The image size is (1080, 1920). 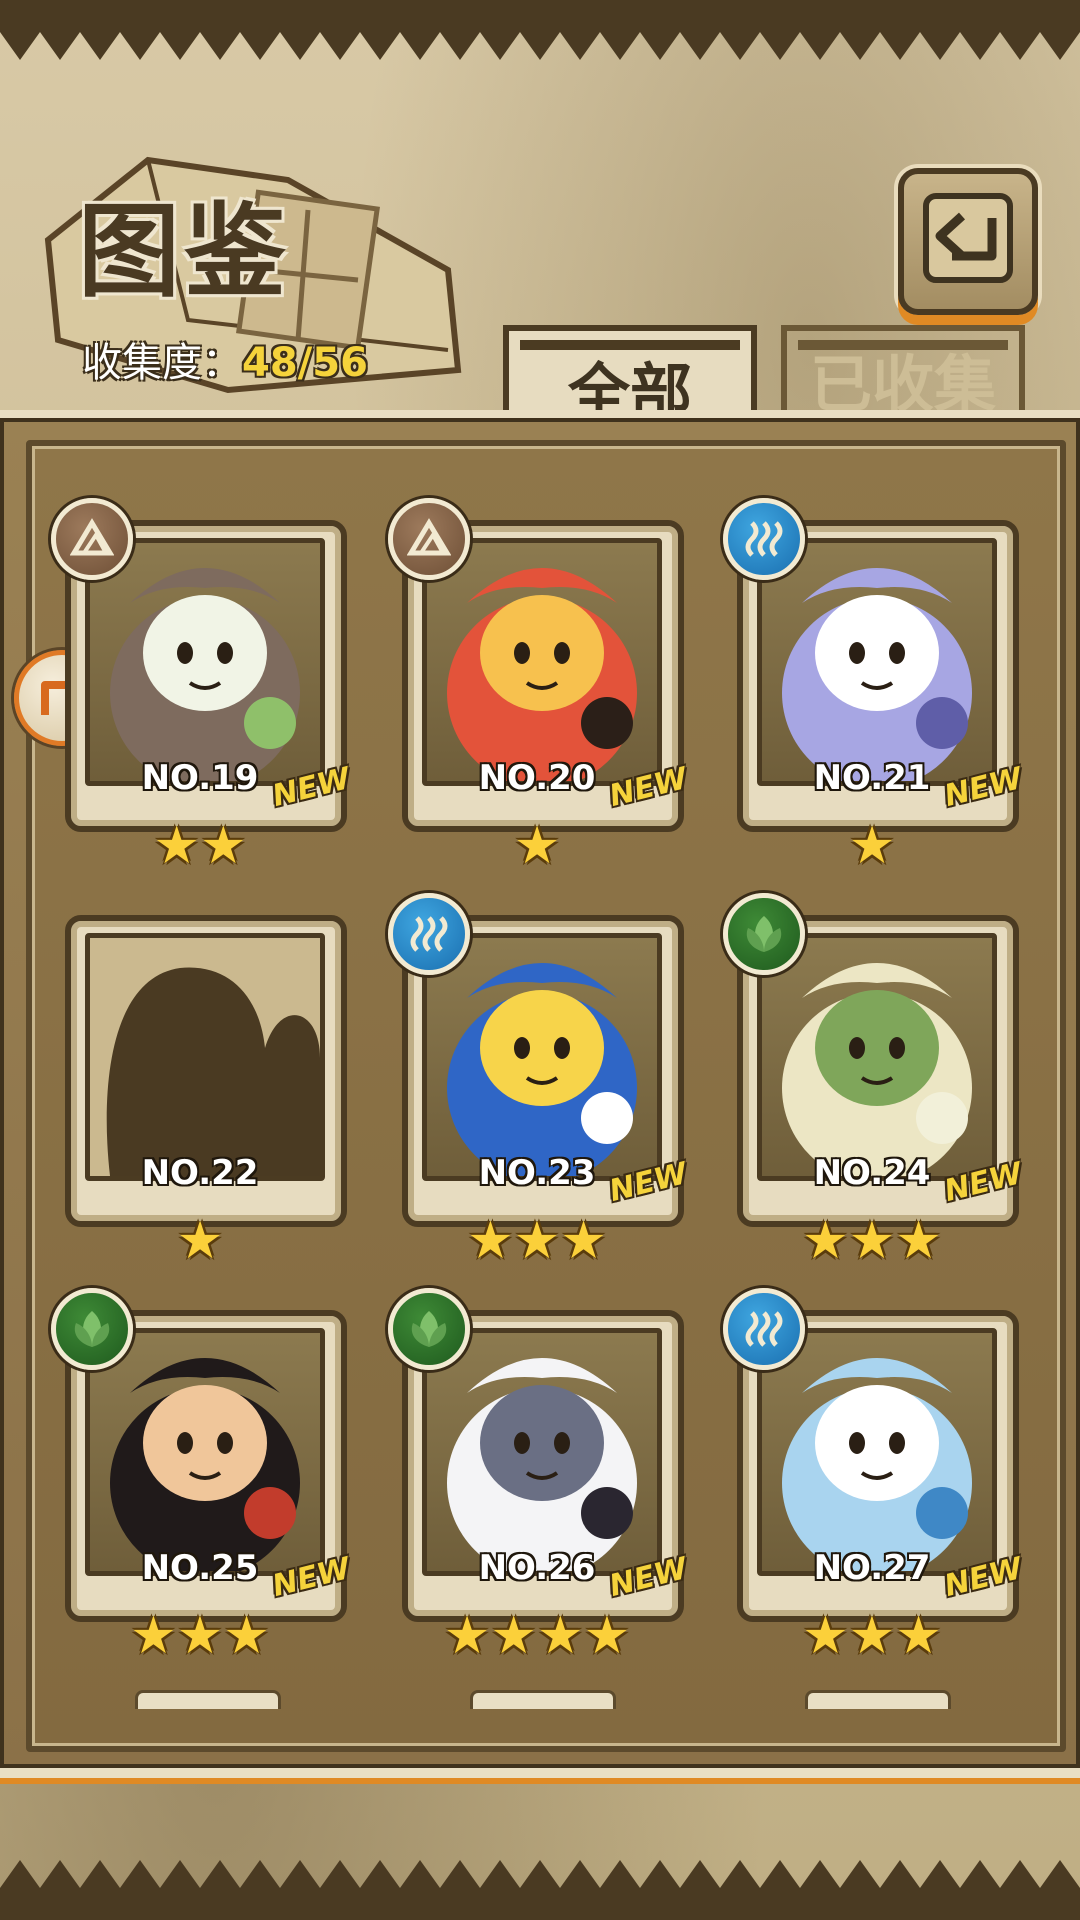 What do you see at coordinates (540, 30) in the screenshot?
I see `top-zigzag-border` at bounding box center [540, 30].